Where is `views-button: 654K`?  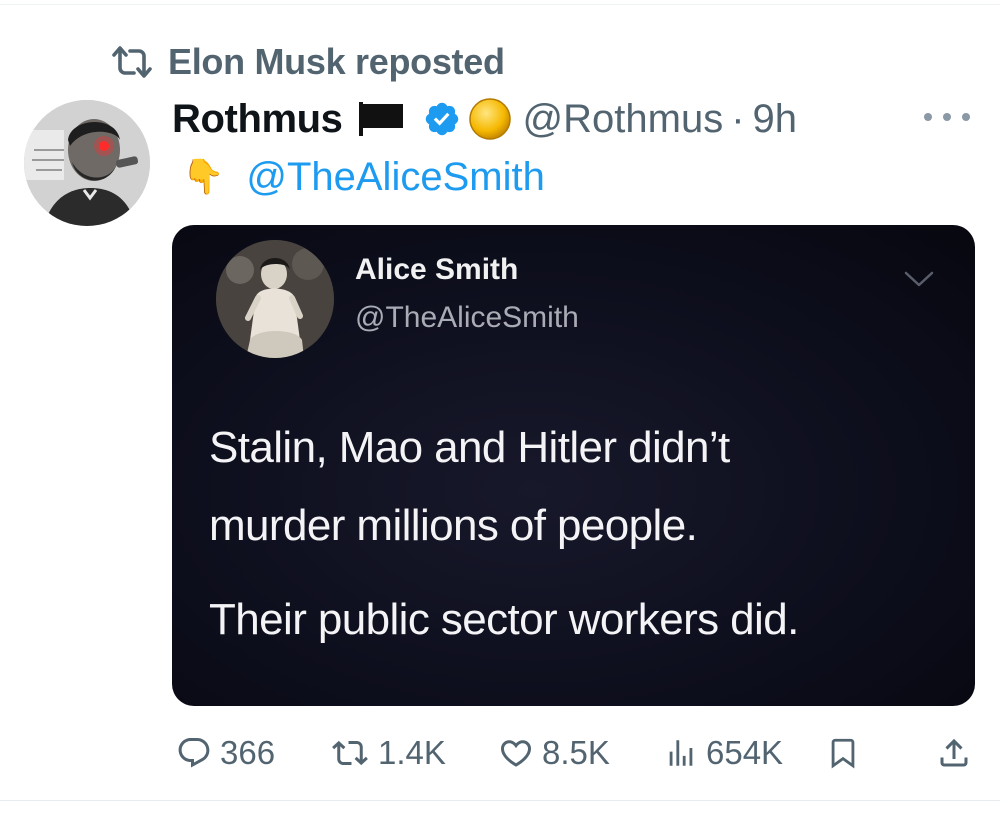
views-button: 654K is located at coordinates (723, 753).